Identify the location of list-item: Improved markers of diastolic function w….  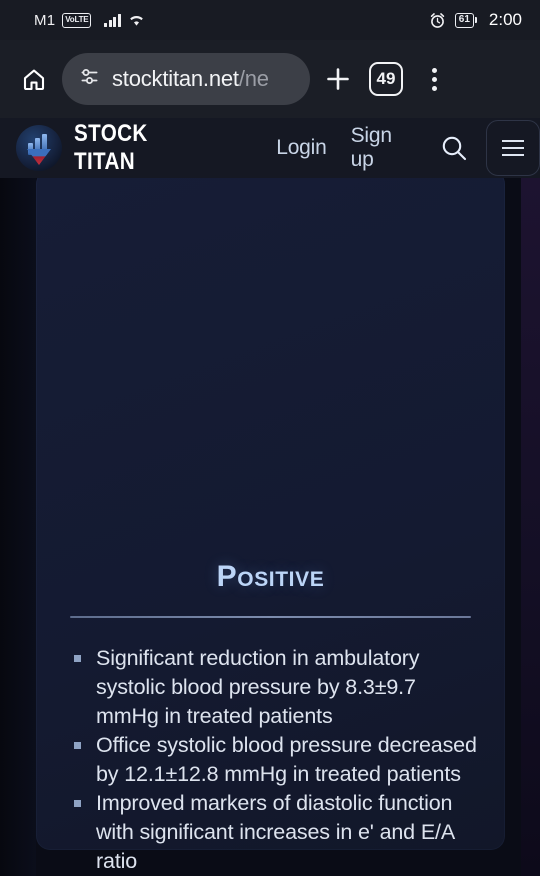
(274, 832).